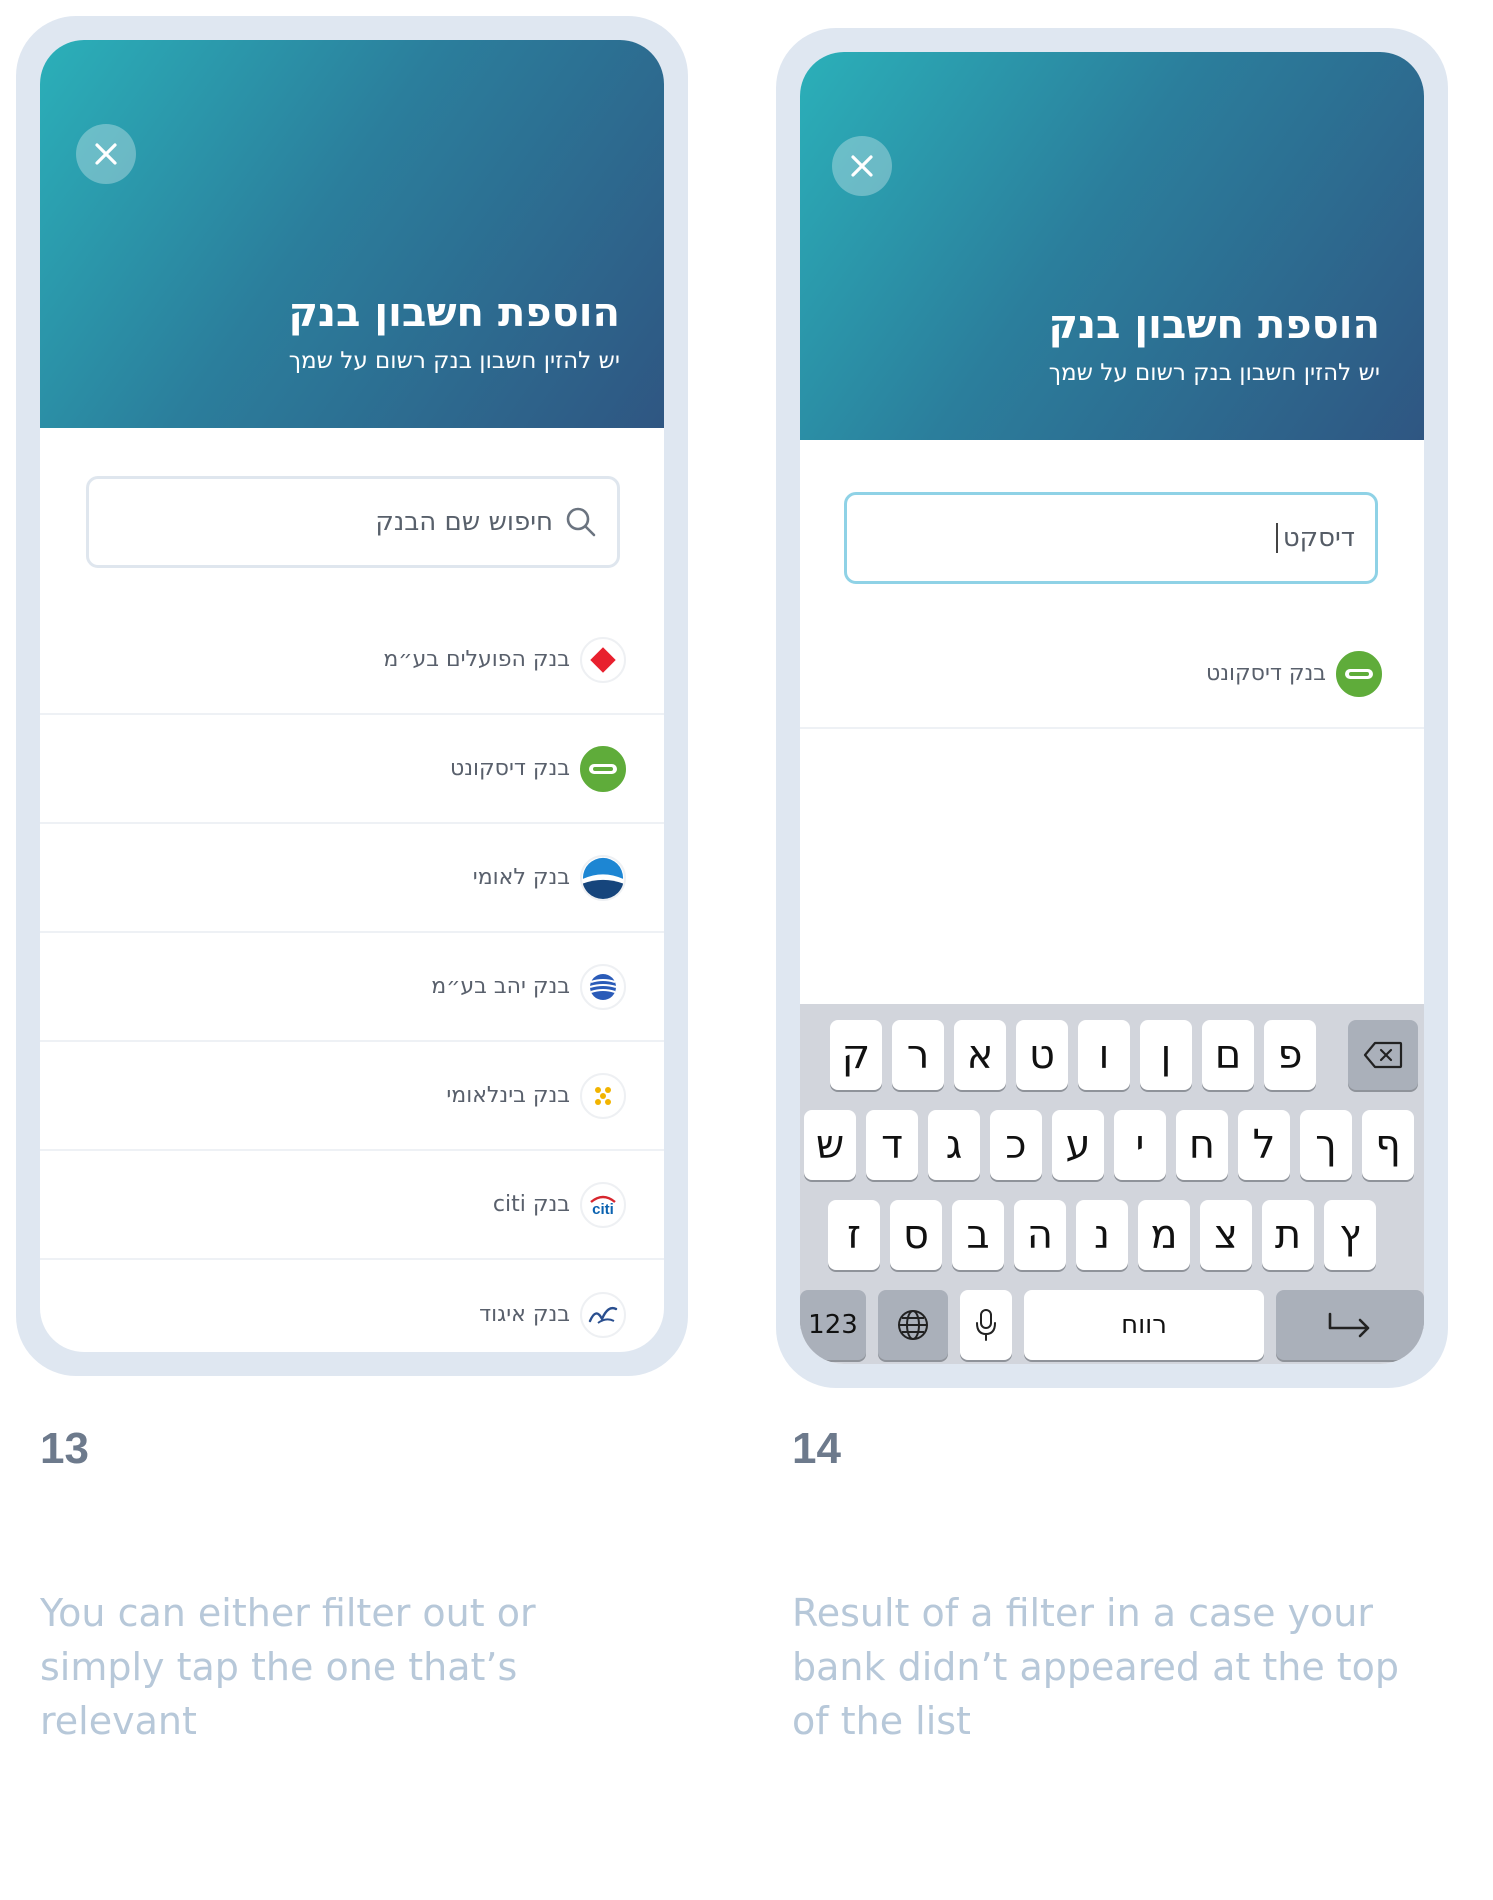 This screenshot has height=1900, width=1493. What do you see at coordinates (603, 1095) in the screenshot?
I see `beinleumi-logo-icon` at bounding box center [603, 1095].